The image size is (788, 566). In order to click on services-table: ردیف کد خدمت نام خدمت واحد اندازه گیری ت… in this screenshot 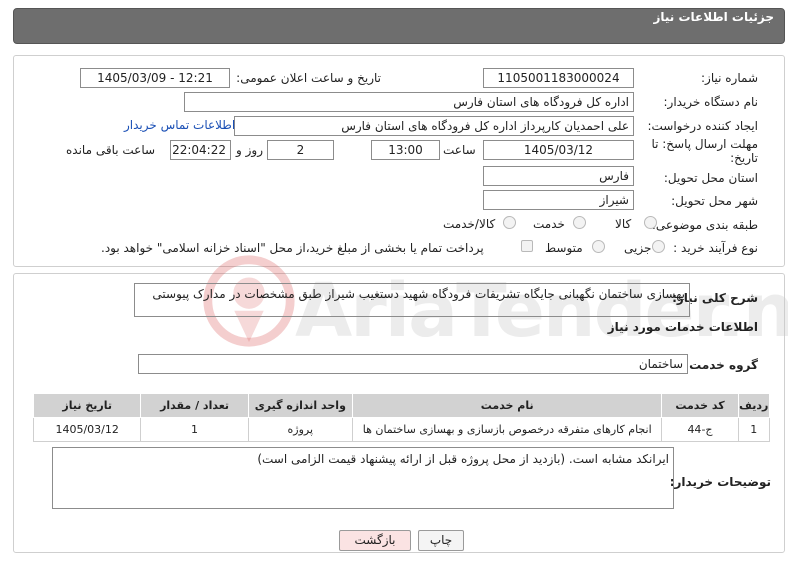, I will do `click(401, 417)`.